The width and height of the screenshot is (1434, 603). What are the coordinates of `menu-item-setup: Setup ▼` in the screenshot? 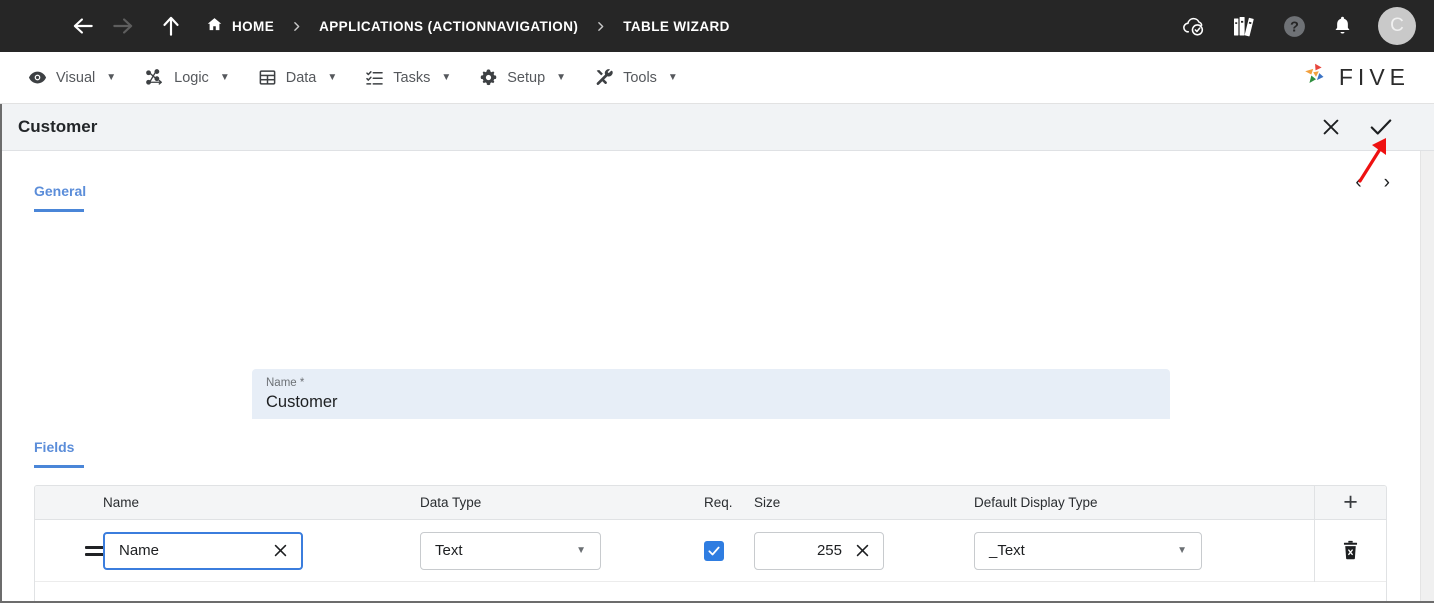 It's located at (522, 78).